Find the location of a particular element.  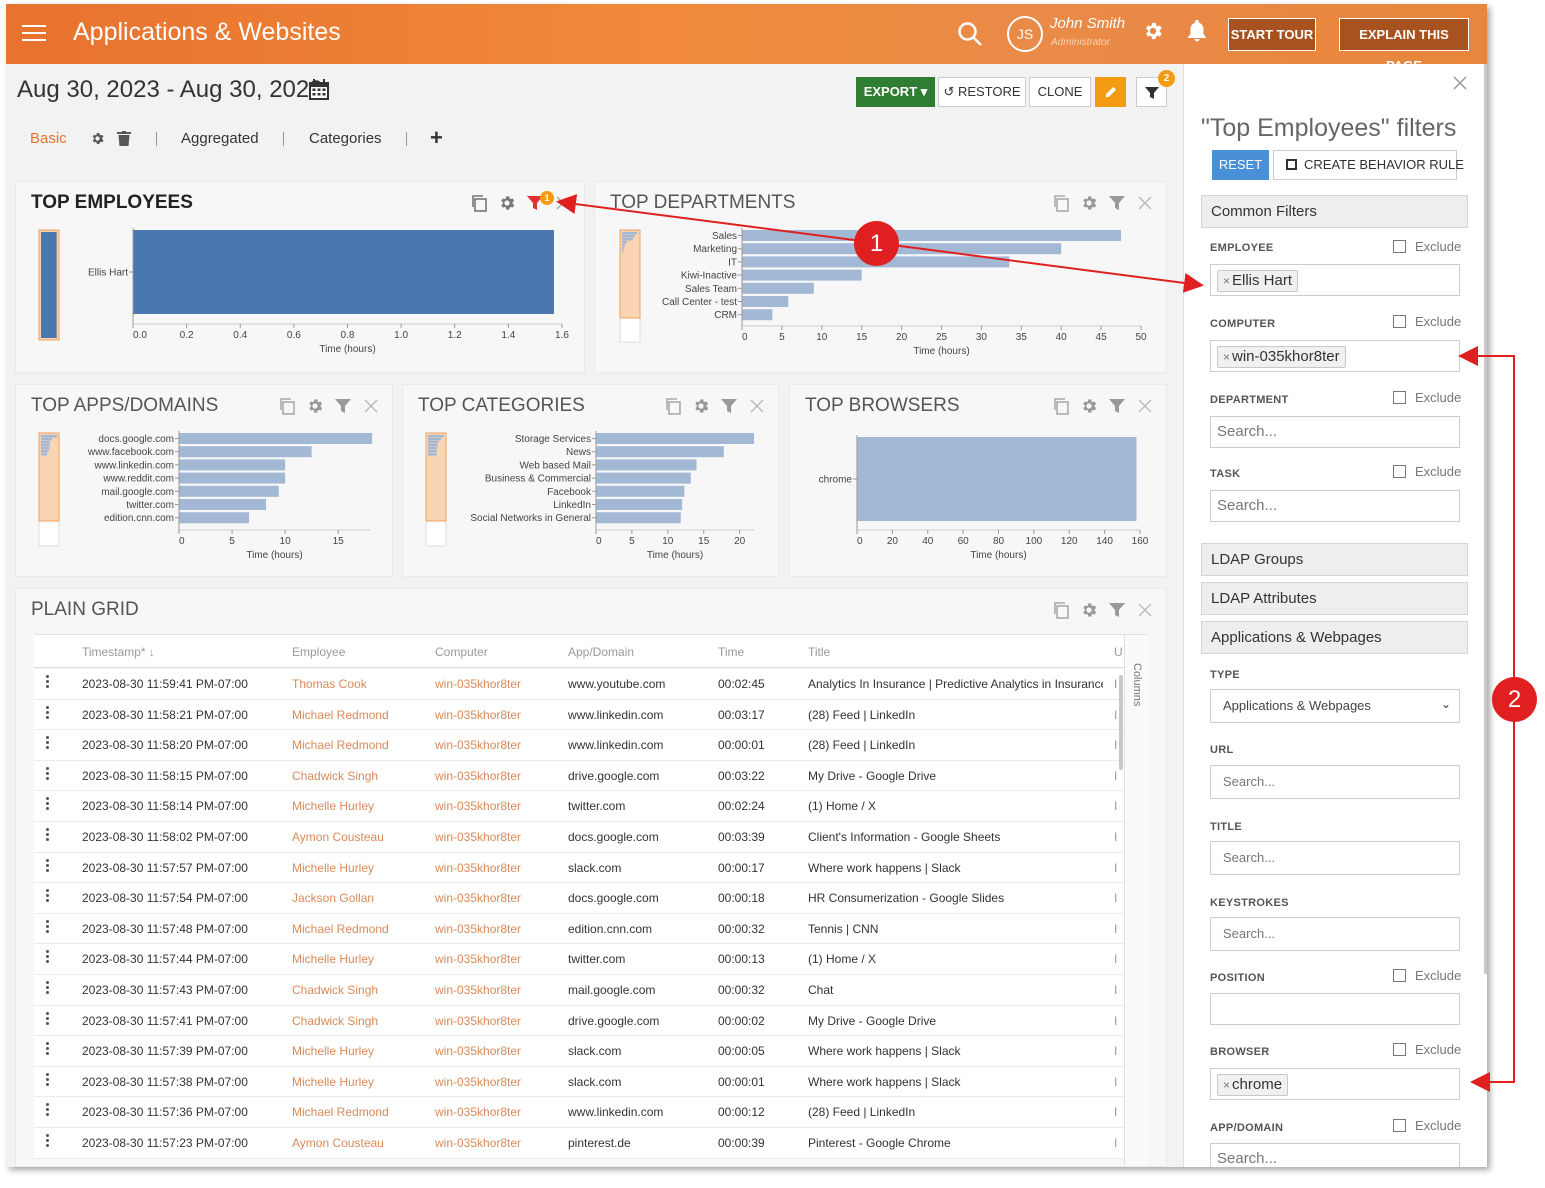

date-range: Aug 30, 2023 - Aug 30, 2023 is located at coordinates (170, 90).